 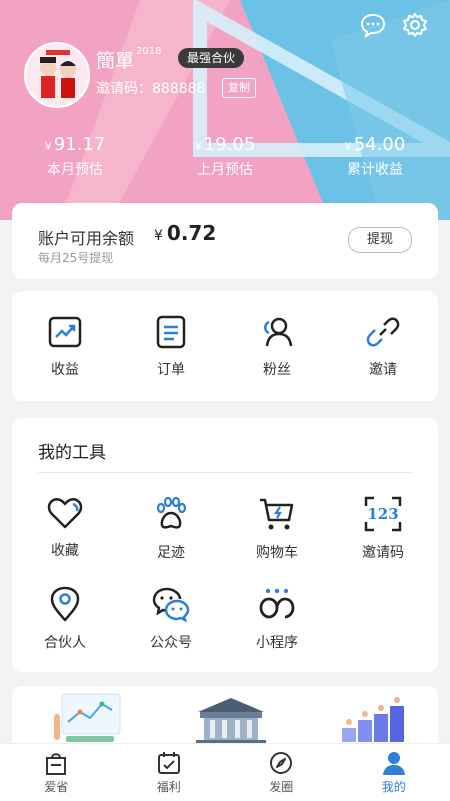 What do you see at coordinates (230, 144) in the screenshot?
I see `stat-value: 19.05` at bounding box center [230, 144].